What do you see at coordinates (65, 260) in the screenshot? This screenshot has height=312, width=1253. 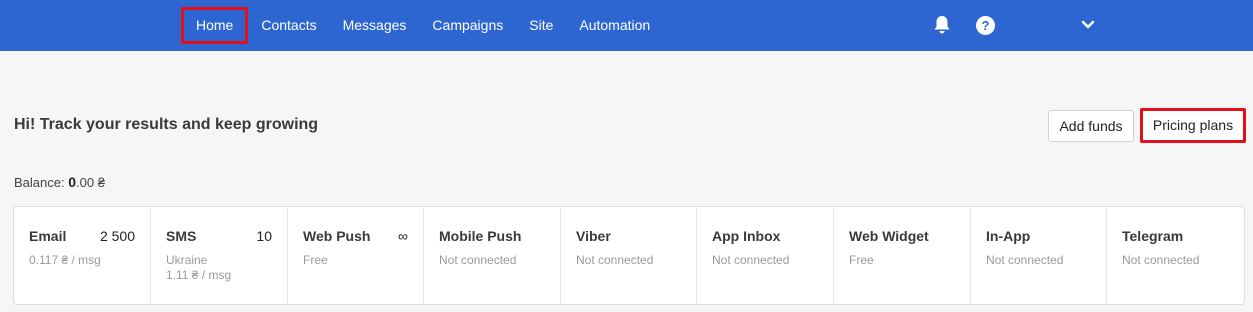 I see `channel-subtext: 0.117 ₴ / msg` at bounding box center [65, 260].